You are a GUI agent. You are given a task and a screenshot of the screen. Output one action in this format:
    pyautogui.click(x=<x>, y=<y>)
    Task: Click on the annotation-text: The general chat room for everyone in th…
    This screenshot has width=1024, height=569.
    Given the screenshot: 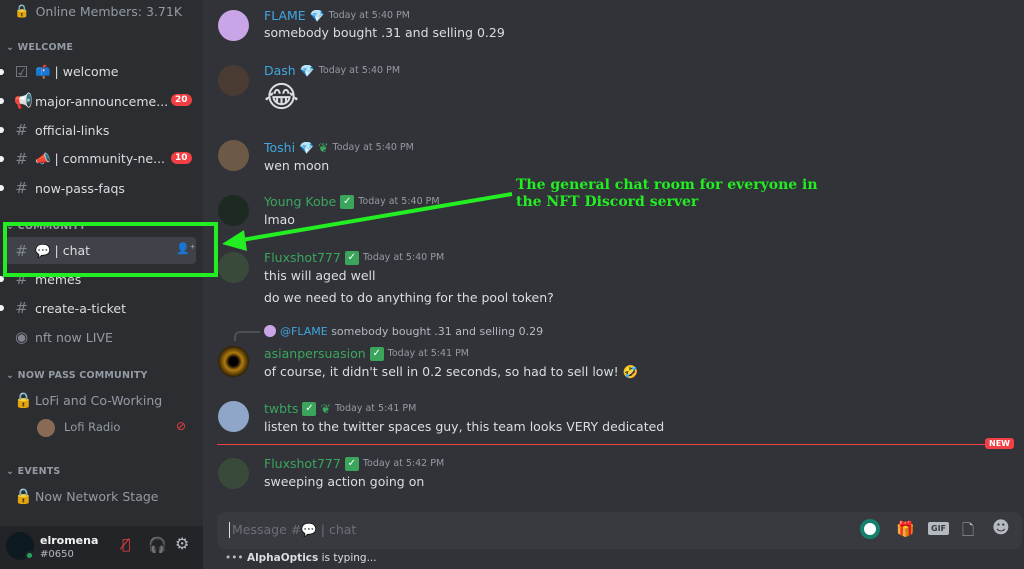 What is the action you would take?
    pyautogui.click(x=667, y=193)
    